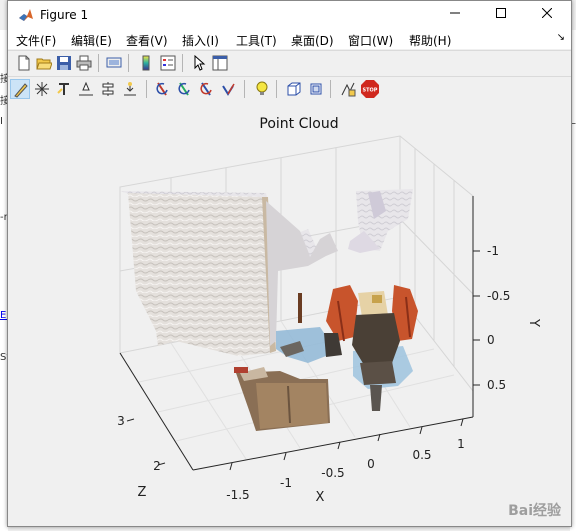  I want to click on insert-arrow-icon, so click(130, 89).